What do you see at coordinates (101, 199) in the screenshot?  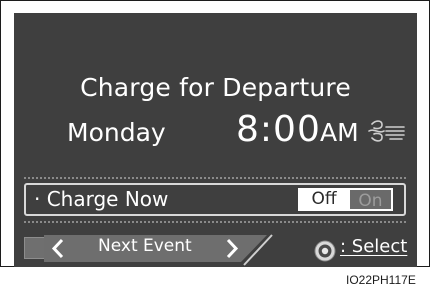 I see `charge-now-label: · Charge Now` at bounding box center [101, 199].